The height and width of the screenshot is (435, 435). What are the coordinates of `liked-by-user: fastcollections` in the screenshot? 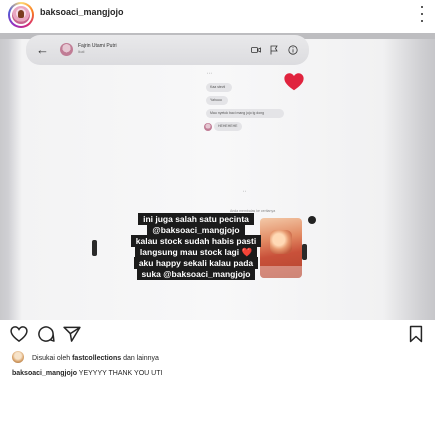 It's located at (96, 358).